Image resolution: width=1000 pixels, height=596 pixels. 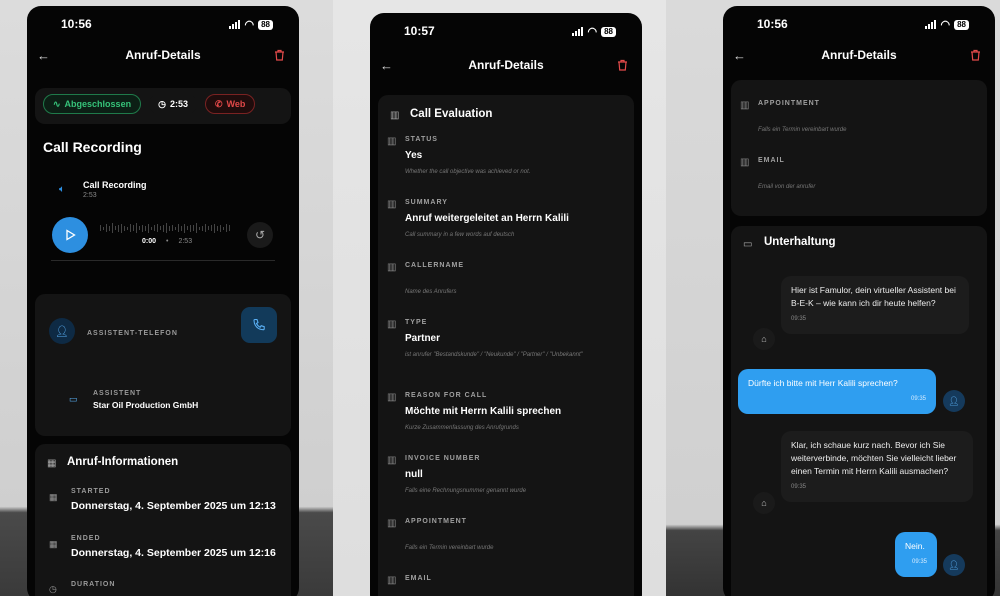 I want to click on conversation-title: Unterhaltung, so click(x=800, y=242).